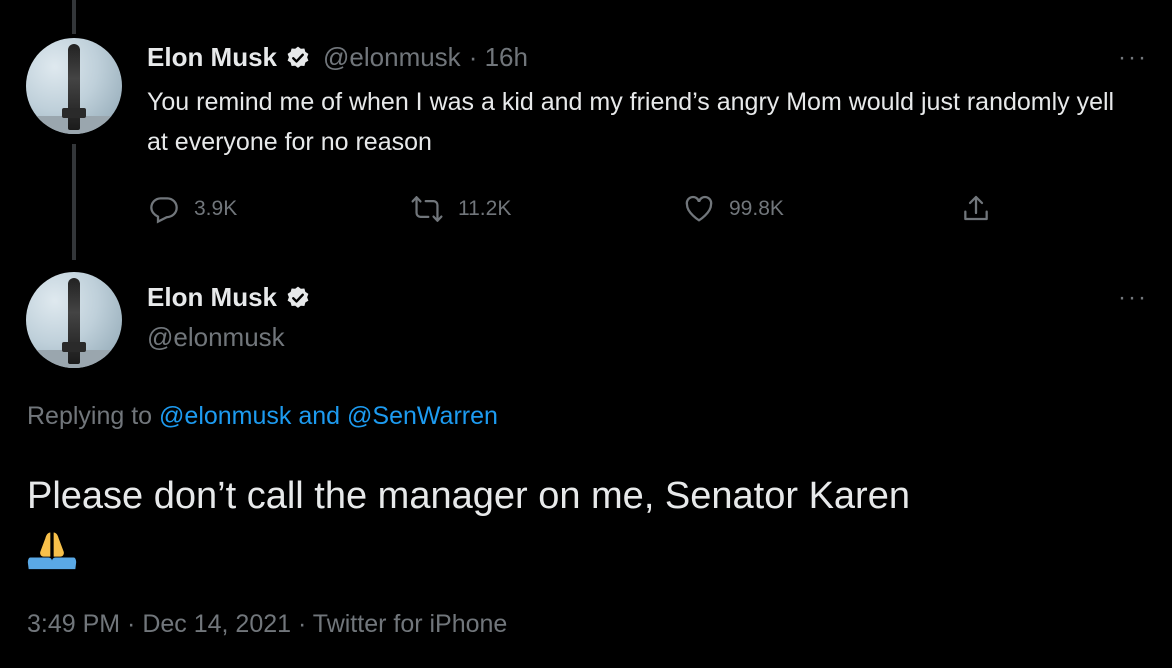 The height and width of the screenshot is (668, 1172). Describe the element at coordinates (756, 208) in the screenshot. I see `like-count: 99.8K` at that location.